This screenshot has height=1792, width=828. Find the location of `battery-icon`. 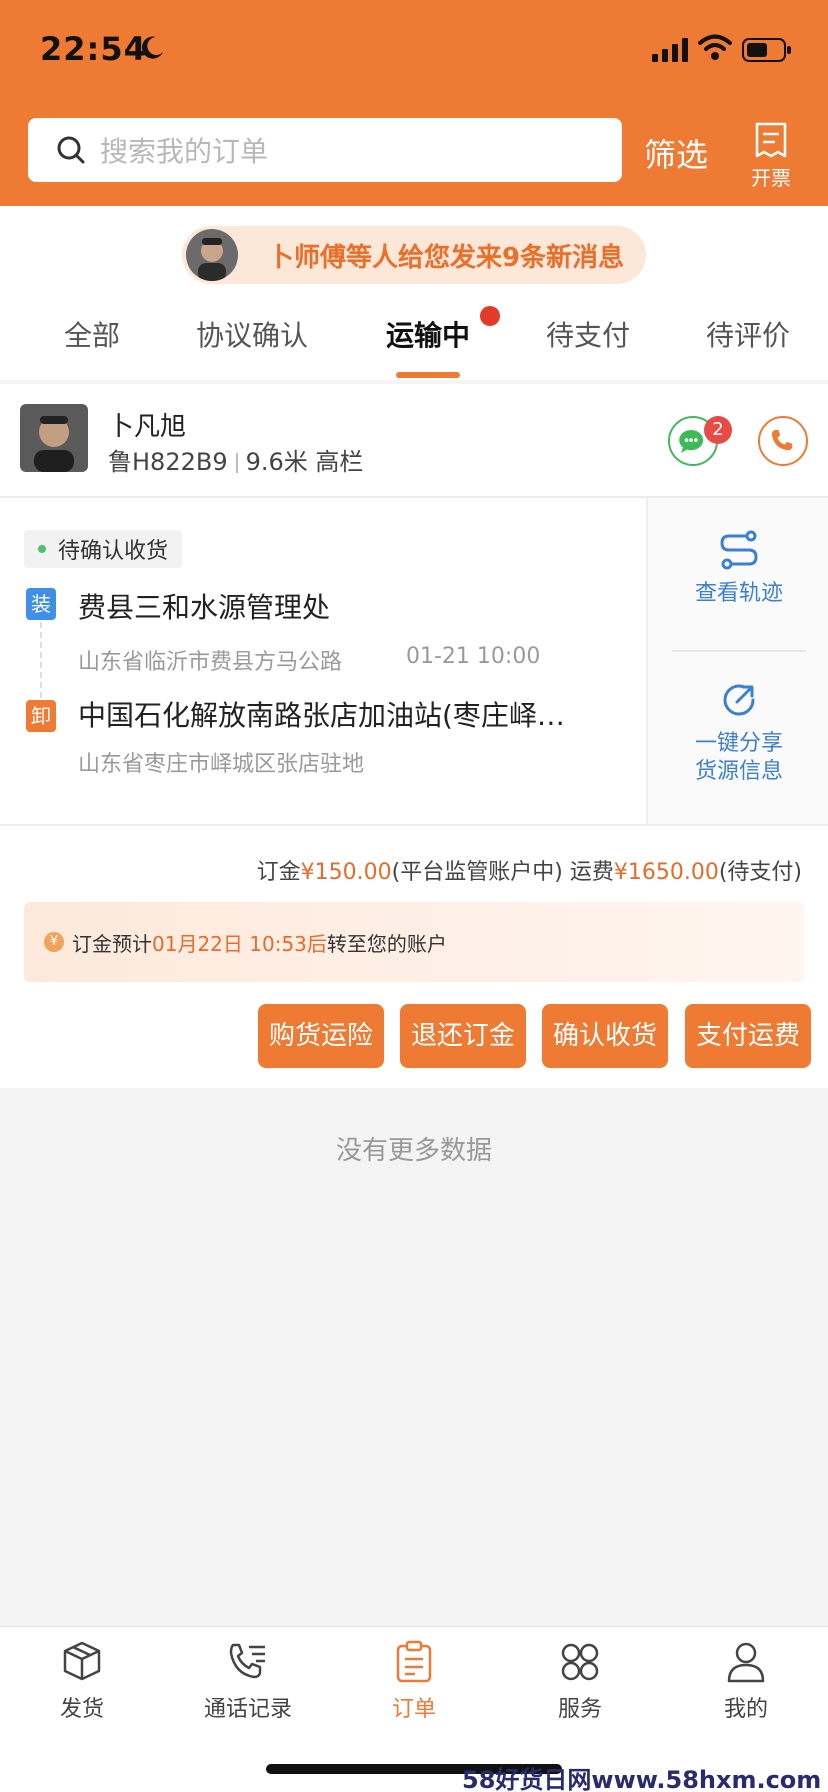

battery-icon is located at coordinates (766, 50).